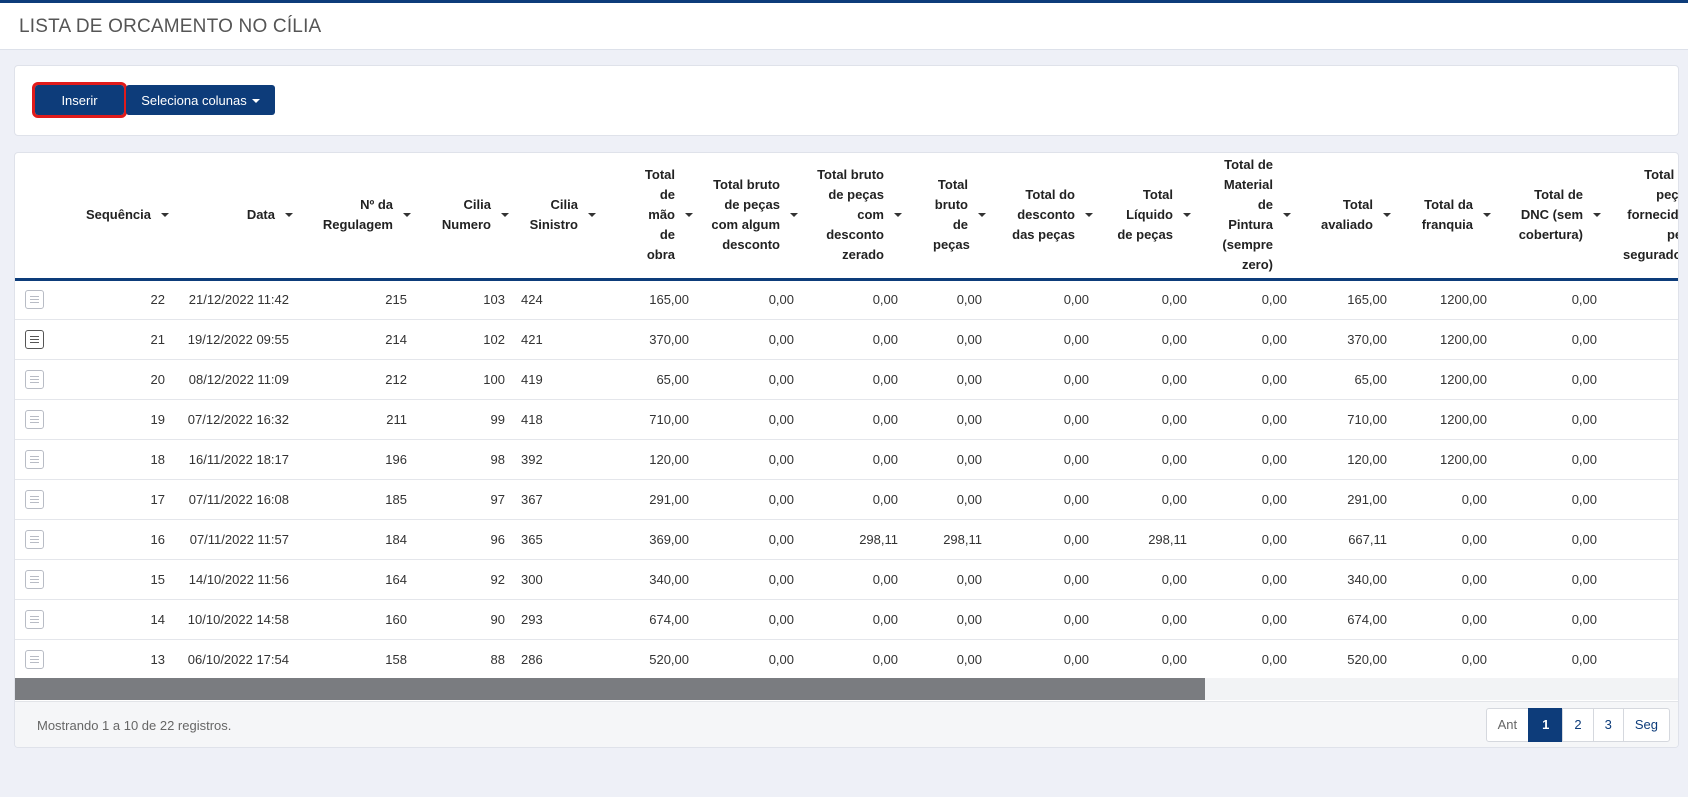  I want to click on column-header-8: Total bruto de peças com desconto zerado, so click(854, 217).